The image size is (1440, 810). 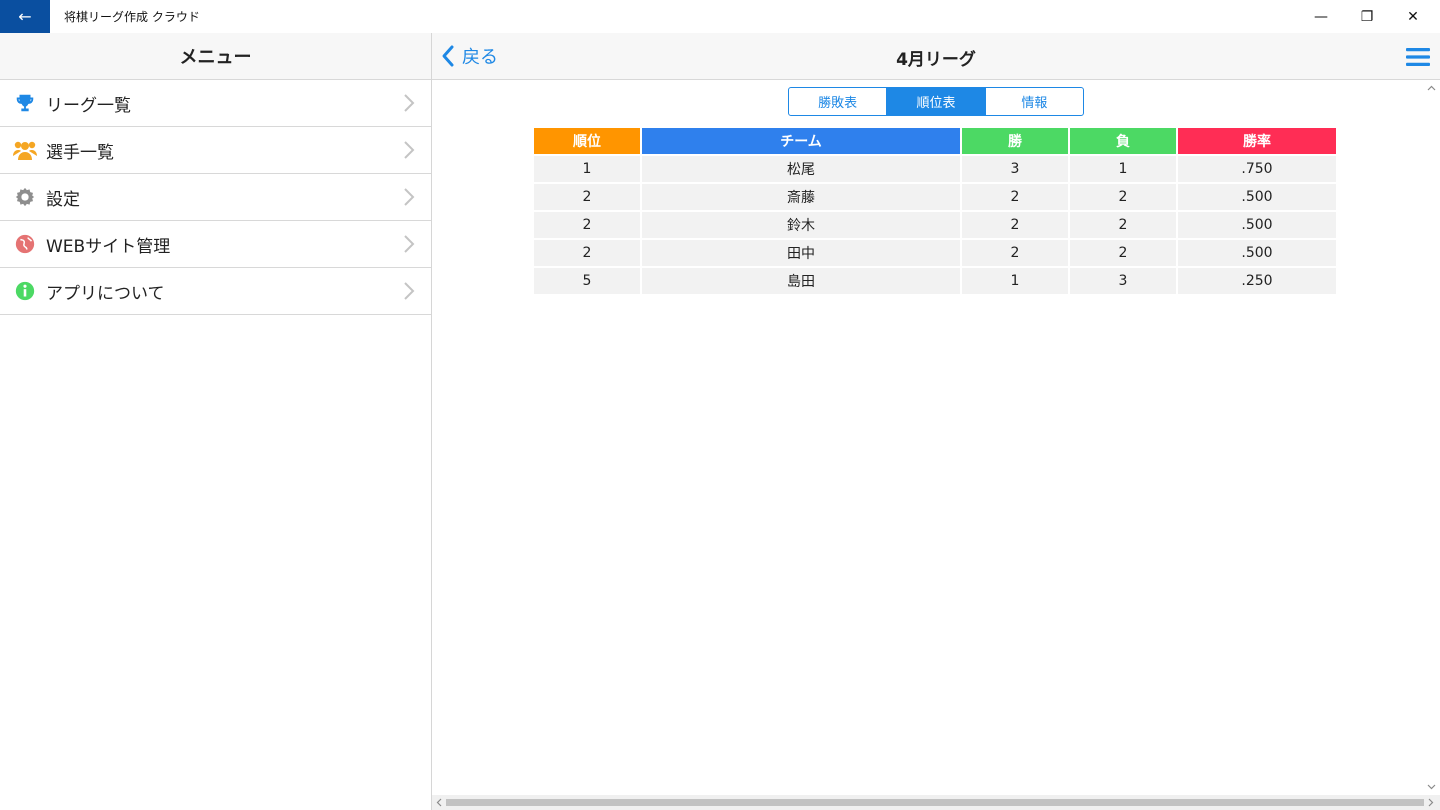 What do you see at coordinates (105, 293) in the screenshot?
I see `sidebar-item-label: アプリについて` at bounding box center [105, 293].